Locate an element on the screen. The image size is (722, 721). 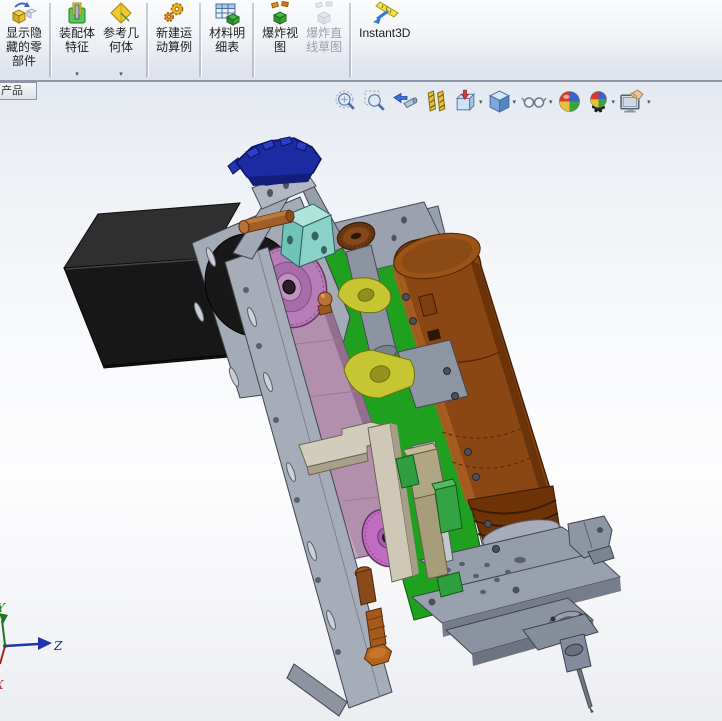
zoom-to-fit-icon is located at coordinates (345, 100).